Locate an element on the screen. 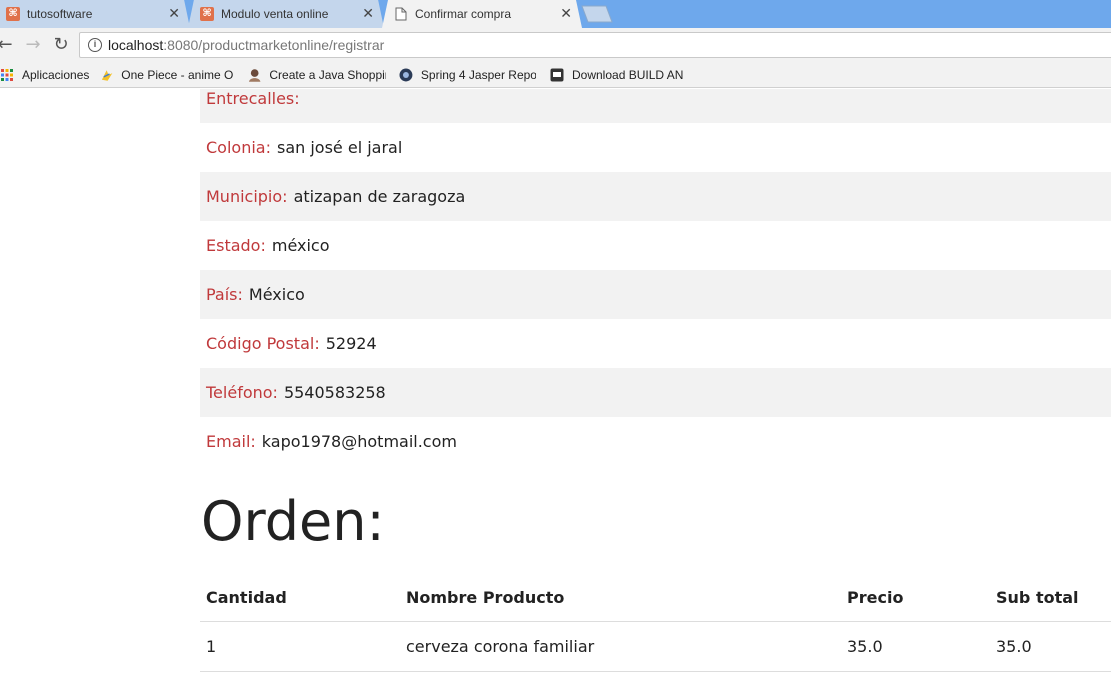  bookmark-download-build: Download BUILD AN is located at coordinates (617, 75).